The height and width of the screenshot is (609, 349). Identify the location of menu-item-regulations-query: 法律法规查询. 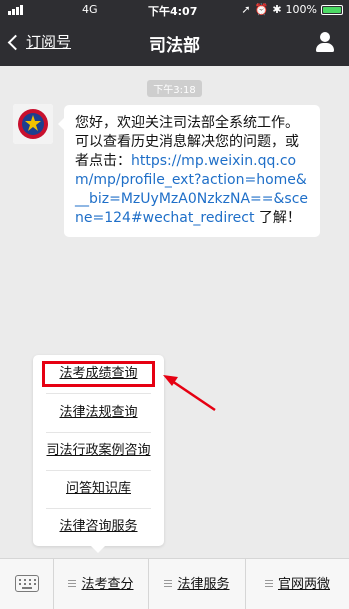
(98, 413).